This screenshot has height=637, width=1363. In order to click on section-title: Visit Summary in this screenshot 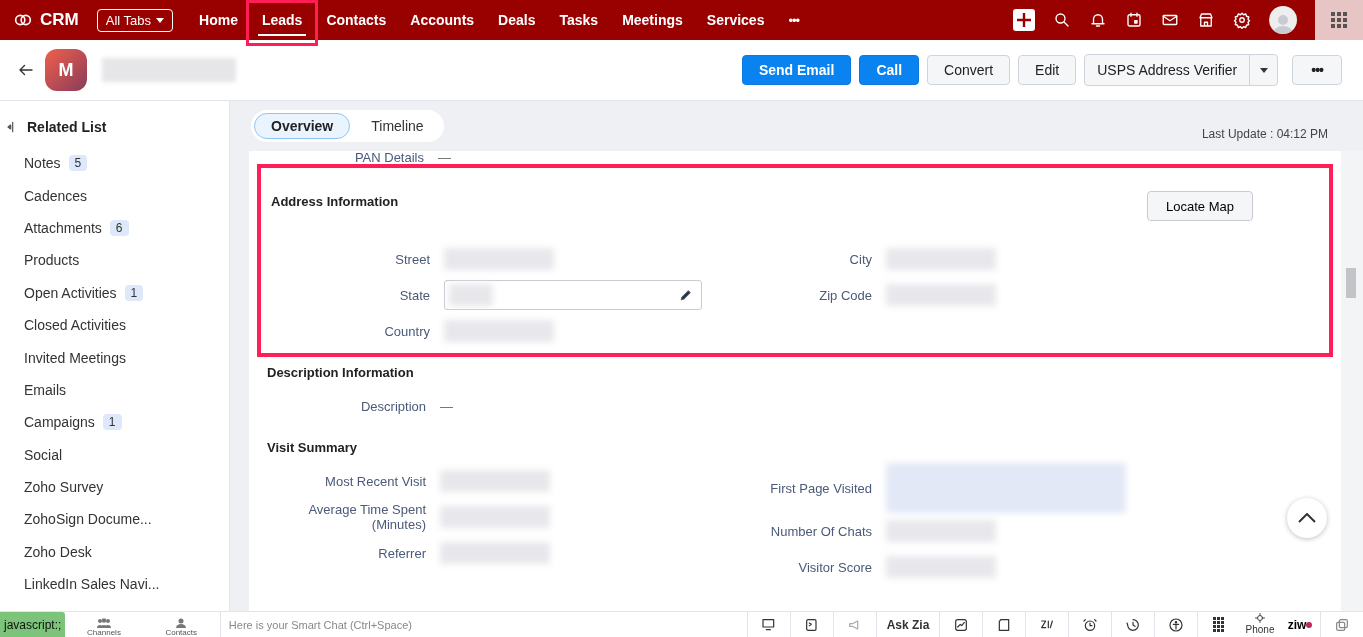, I will do `click(312, 447)`.